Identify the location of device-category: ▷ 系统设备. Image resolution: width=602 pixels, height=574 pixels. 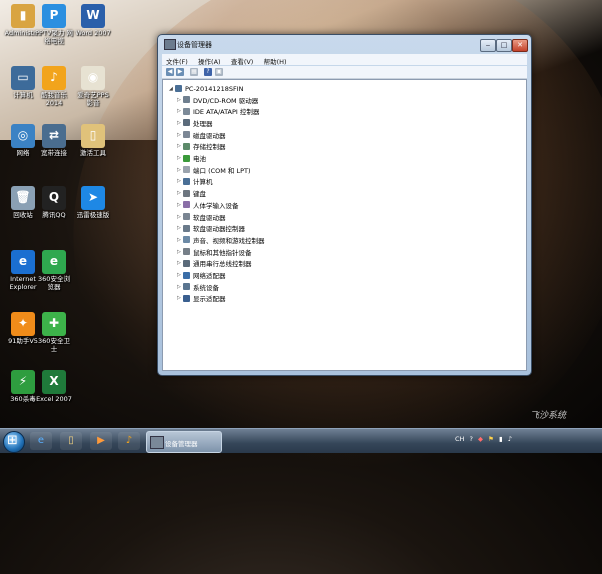
(198, 287).